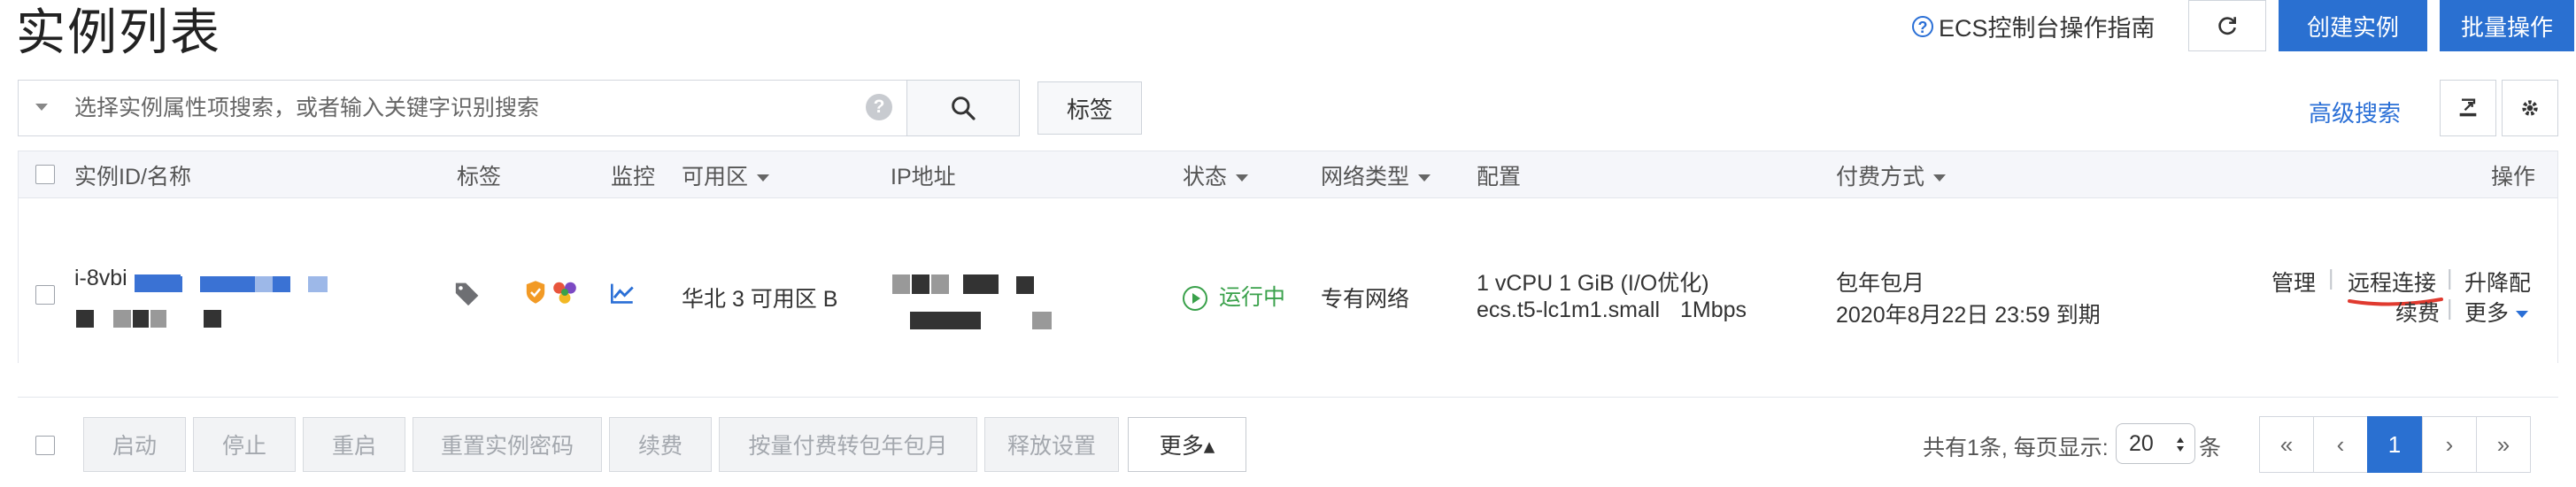  I want to click on remote-connect-link: 远程连接, so click(2392, 282).